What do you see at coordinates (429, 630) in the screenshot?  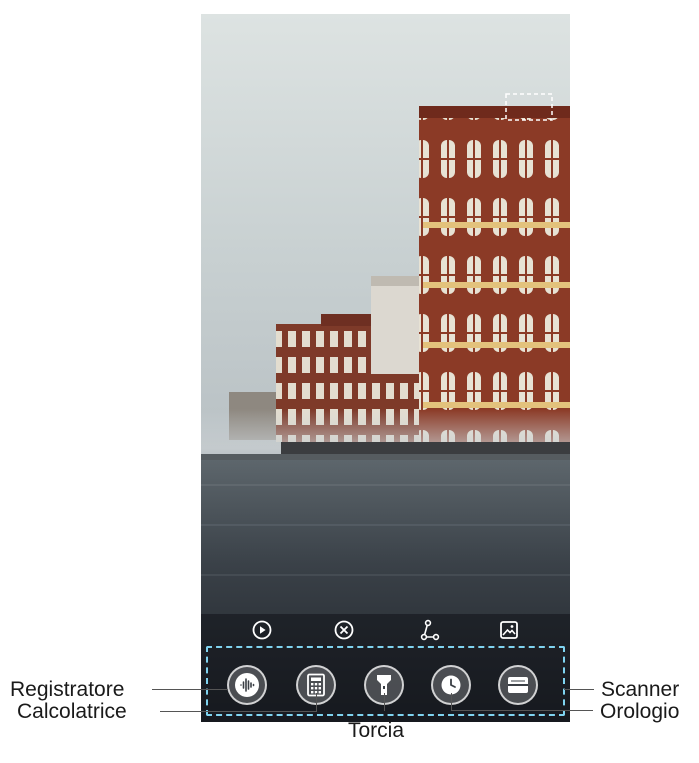 I see `share-icon` at bounding box center [429, 630].